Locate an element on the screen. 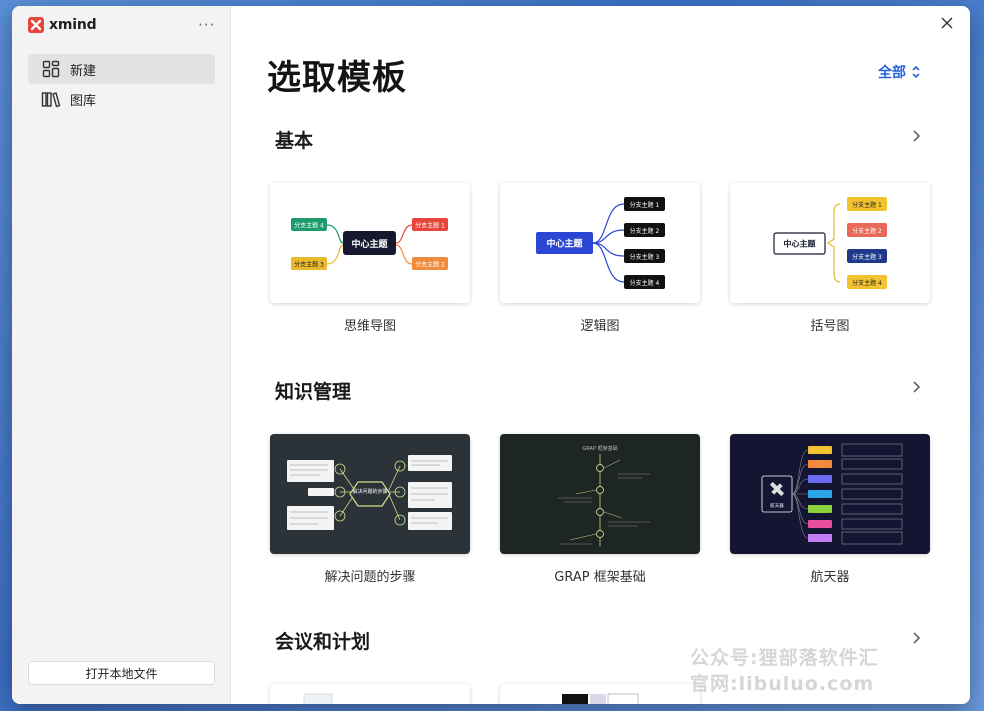  updown-chevron-icon is located at coordinates (916, 72).